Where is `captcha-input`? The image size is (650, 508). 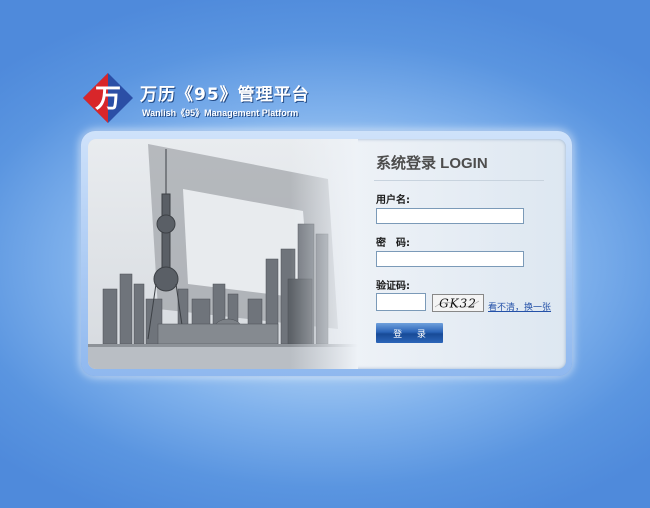 captcha-input is located at coordinates (401, 302).